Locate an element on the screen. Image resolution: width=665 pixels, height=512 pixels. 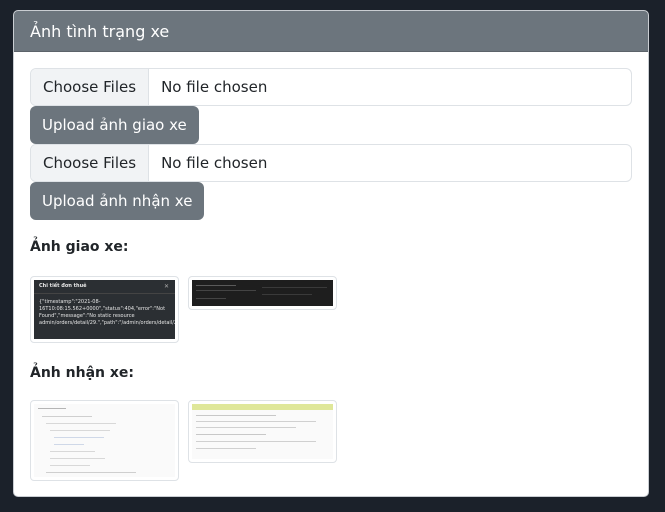
close-icon: ✕ is located at coordinates (166, 286).